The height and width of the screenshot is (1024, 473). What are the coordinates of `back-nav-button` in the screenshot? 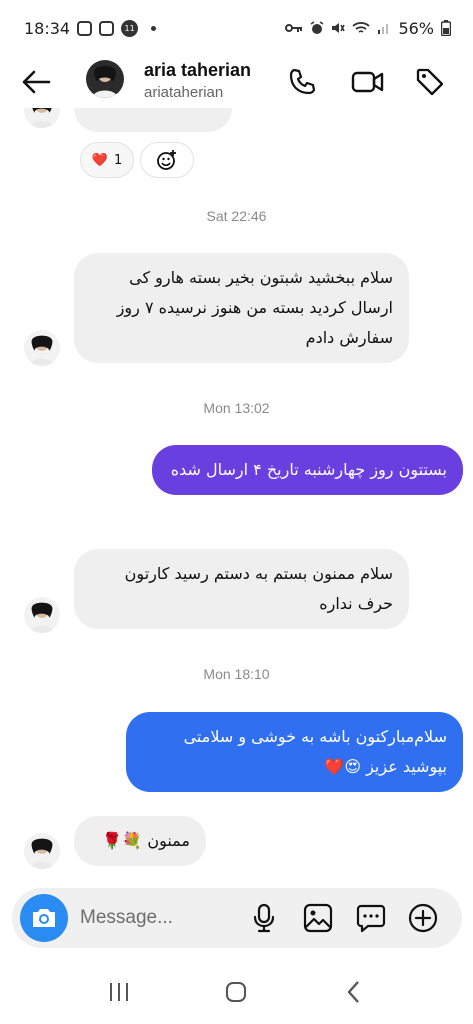 It's located at (354, 992).